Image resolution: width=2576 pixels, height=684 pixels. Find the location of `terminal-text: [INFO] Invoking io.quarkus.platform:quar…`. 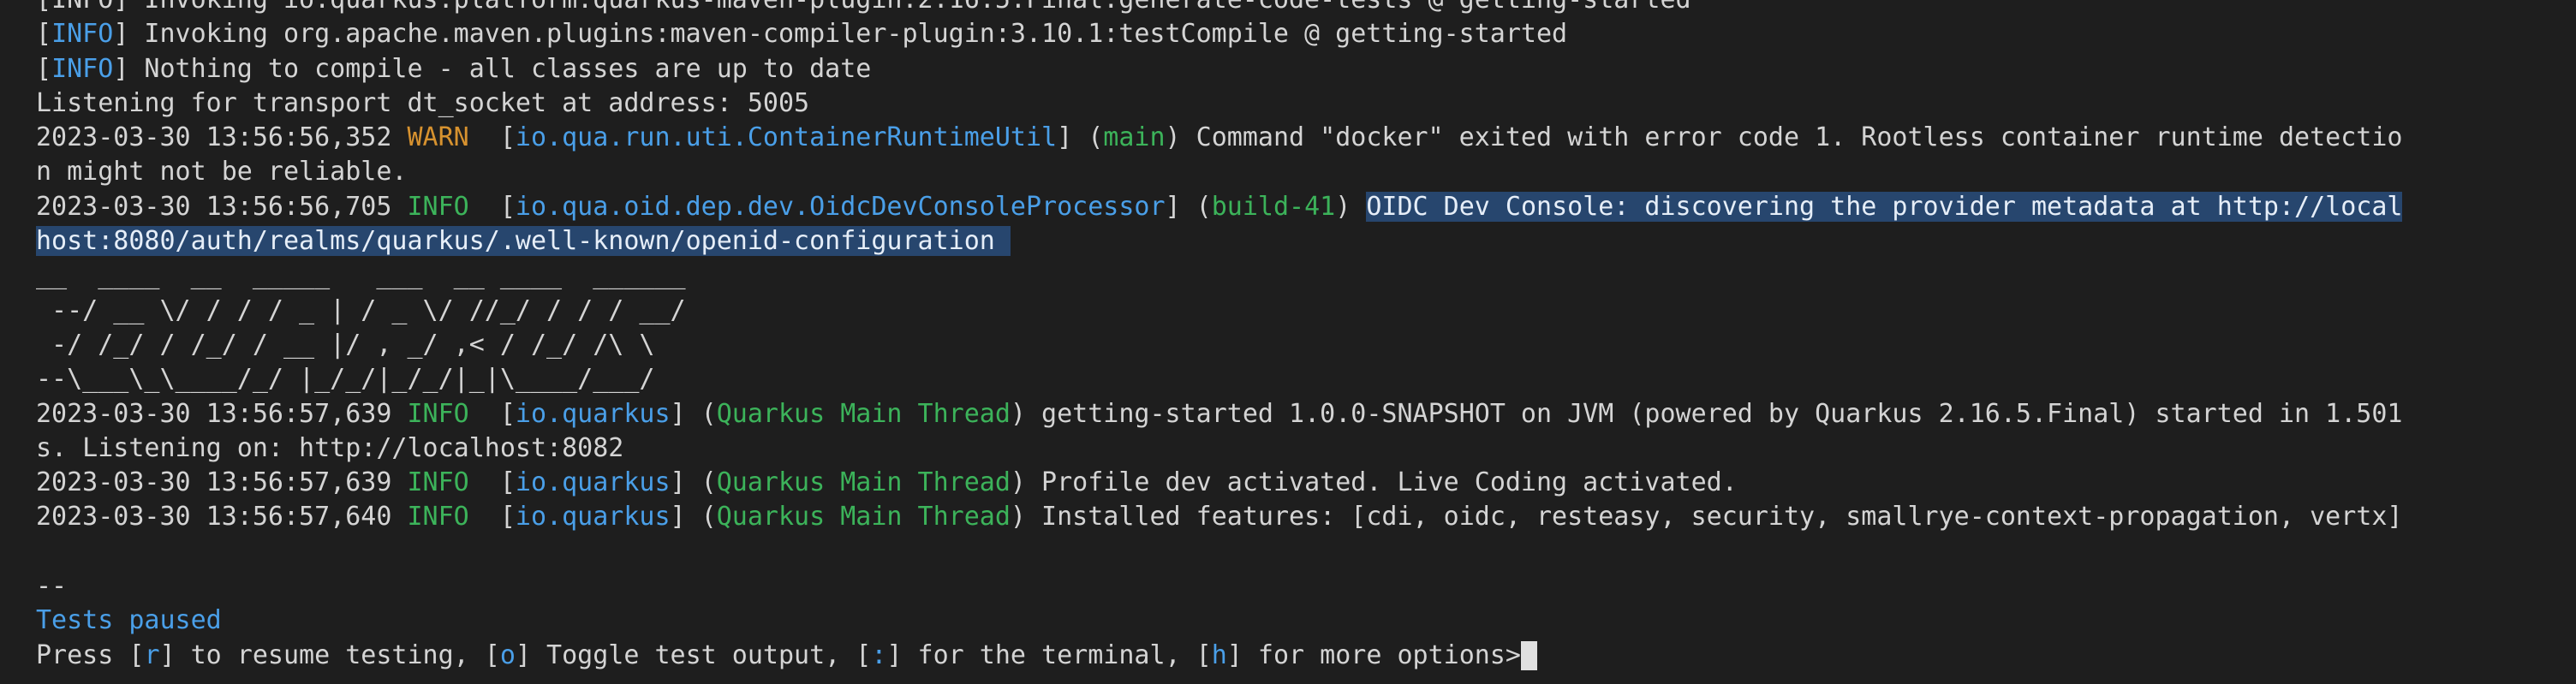

terminal-text: [INFO] Invoking io.quarkus.platform:quar… is located at coordinates (863, 7).